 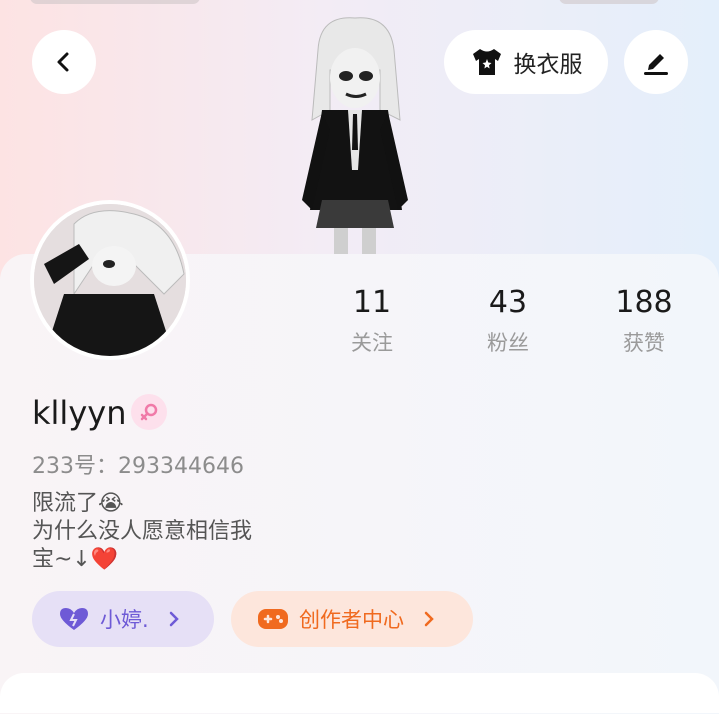 I want to click on content-card, so click(x=359, y=693).